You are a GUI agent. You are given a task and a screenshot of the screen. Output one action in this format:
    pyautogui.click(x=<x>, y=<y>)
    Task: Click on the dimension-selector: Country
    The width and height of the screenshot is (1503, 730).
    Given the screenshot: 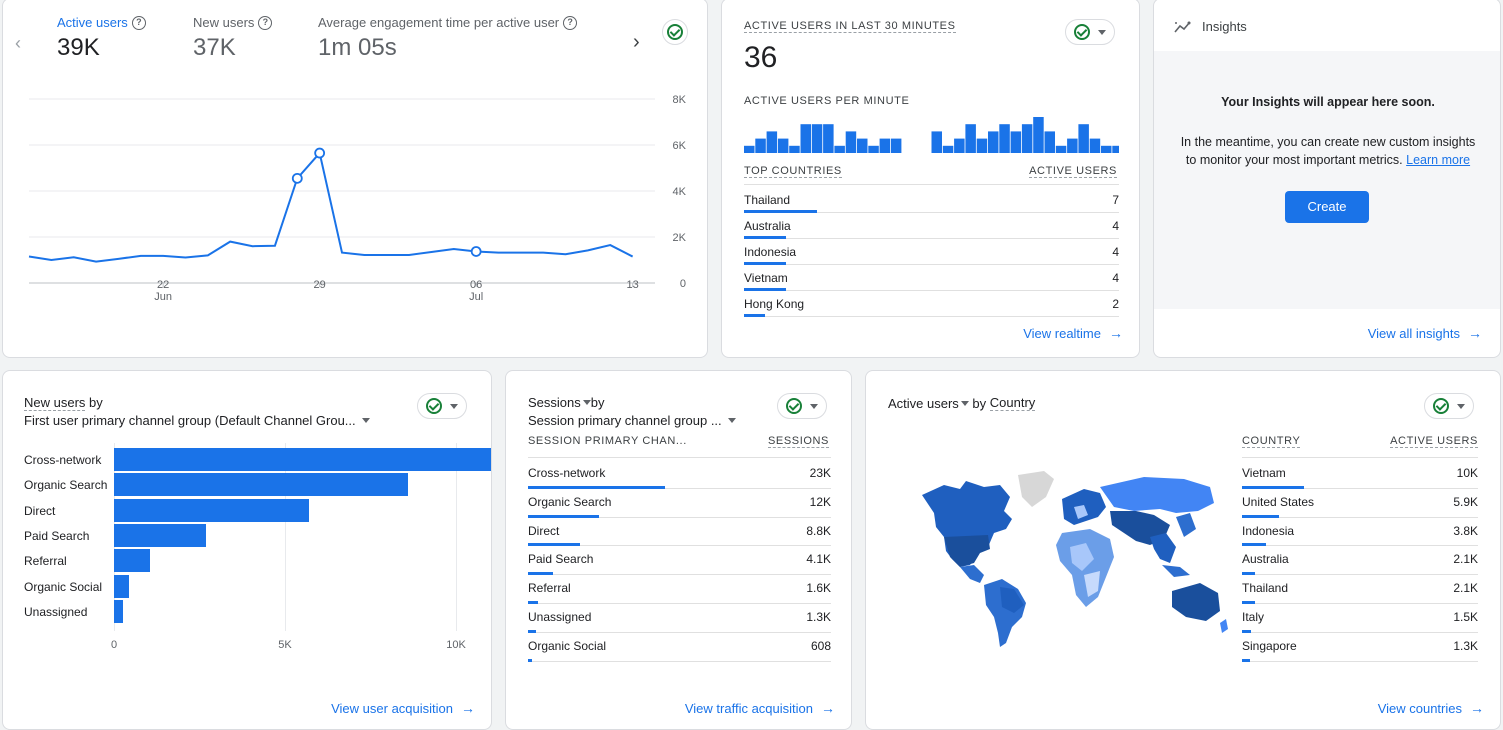 What is the action you would take?
    pyautogui.click(x=1012, y=403)
    